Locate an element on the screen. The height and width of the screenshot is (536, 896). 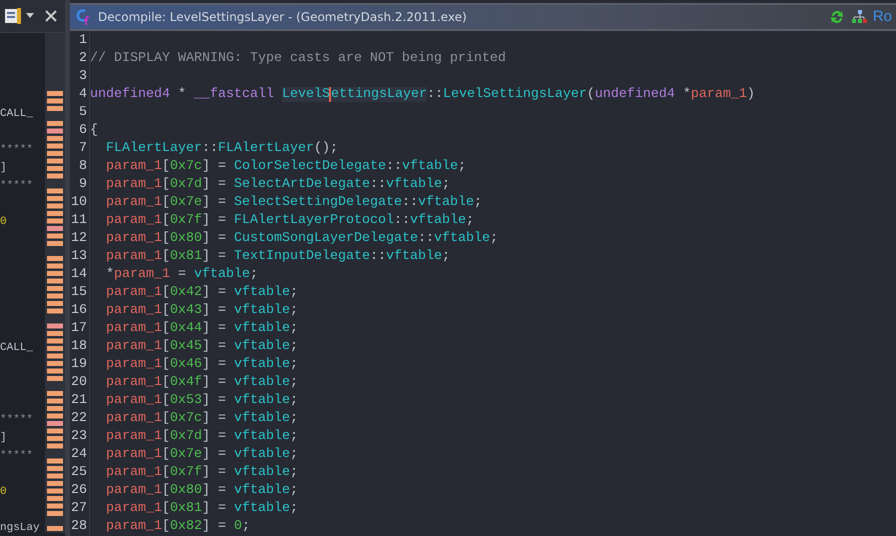
code-line: param_1[0x7f] = vftable; is located at coordinates (201, 473).